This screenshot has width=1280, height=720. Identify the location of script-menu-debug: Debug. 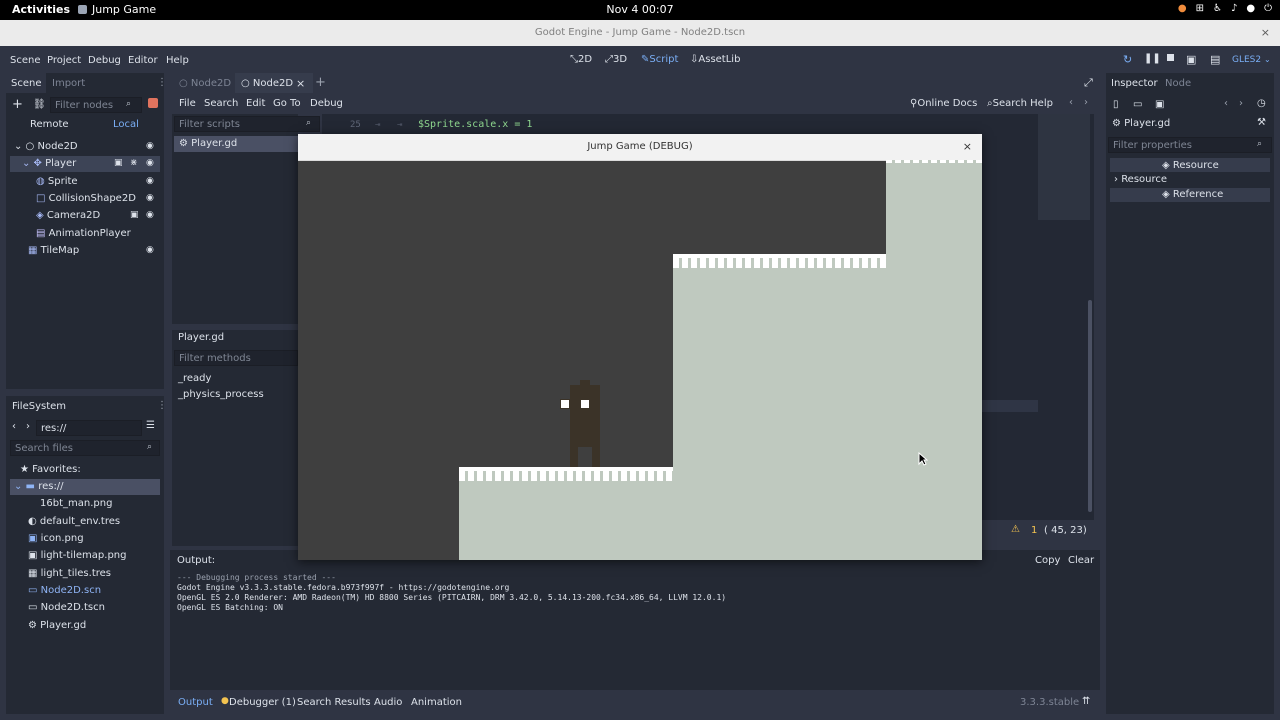
(326, 103).